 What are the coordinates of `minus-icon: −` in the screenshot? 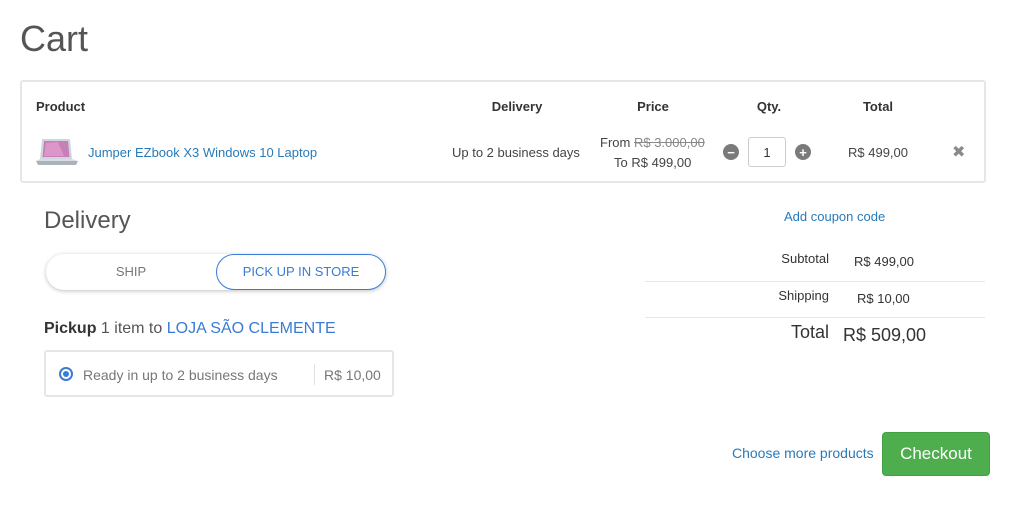 It's located at (731, 152).